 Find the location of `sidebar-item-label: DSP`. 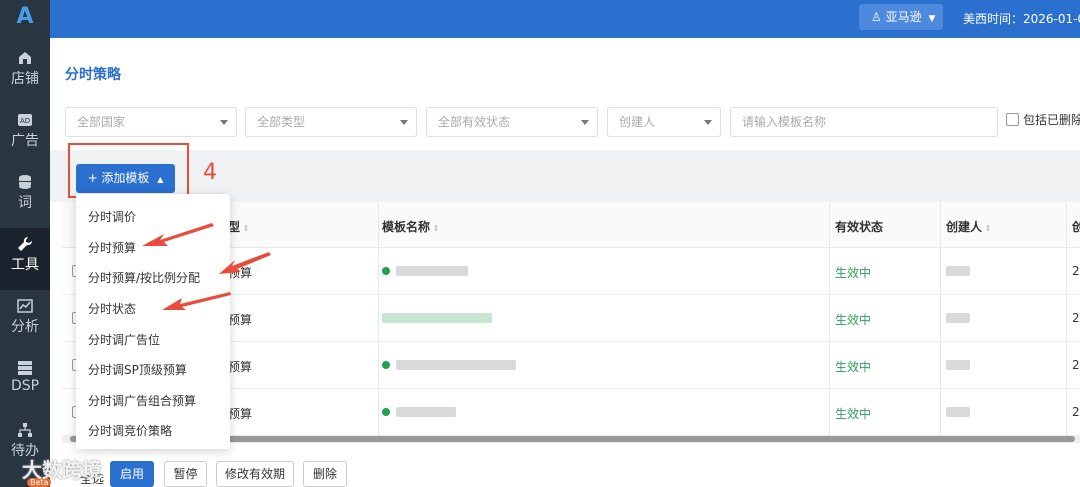

sidebar-item-label: DSP is located at coordinates (25, 386).